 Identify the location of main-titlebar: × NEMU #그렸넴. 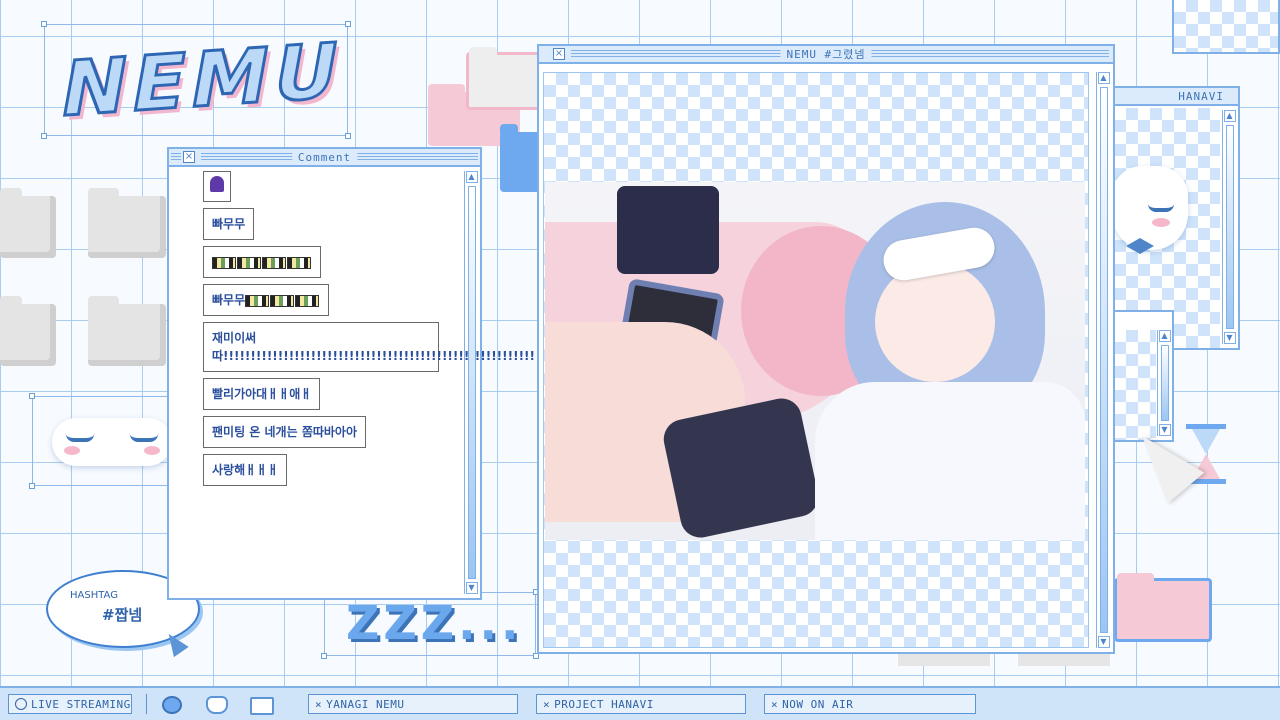
(826, 55).